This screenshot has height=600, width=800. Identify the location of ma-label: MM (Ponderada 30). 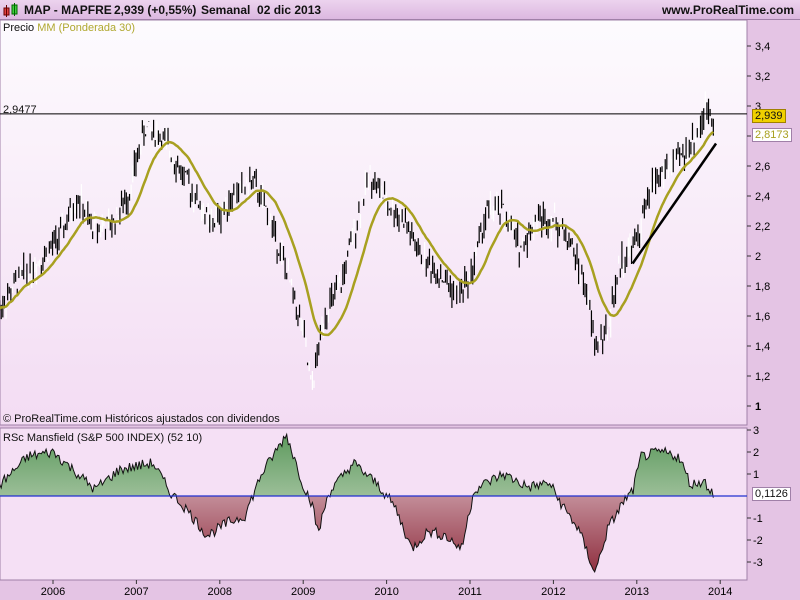
(86, 28).